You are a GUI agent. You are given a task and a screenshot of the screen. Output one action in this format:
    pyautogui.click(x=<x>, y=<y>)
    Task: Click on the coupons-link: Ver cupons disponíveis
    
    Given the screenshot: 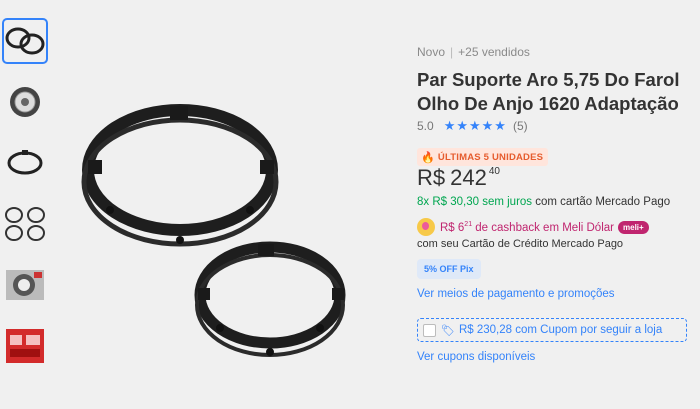 What is the action you would take?
    pyautogui.click(x=476, y=357)
    